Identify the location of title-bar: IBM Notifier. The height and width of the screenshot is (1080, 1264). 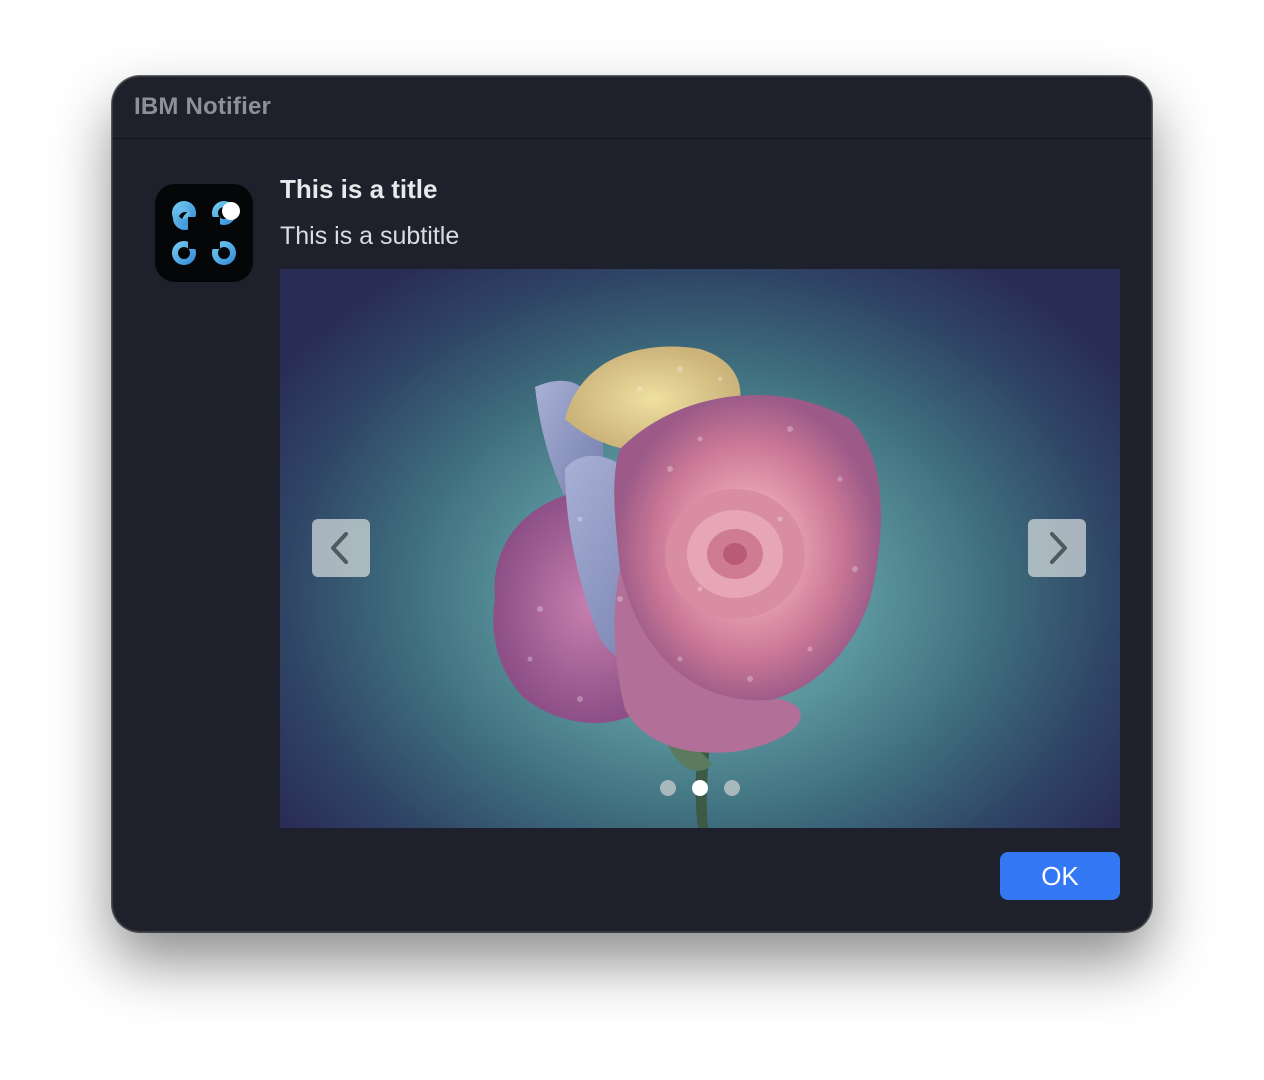
(632, 107).